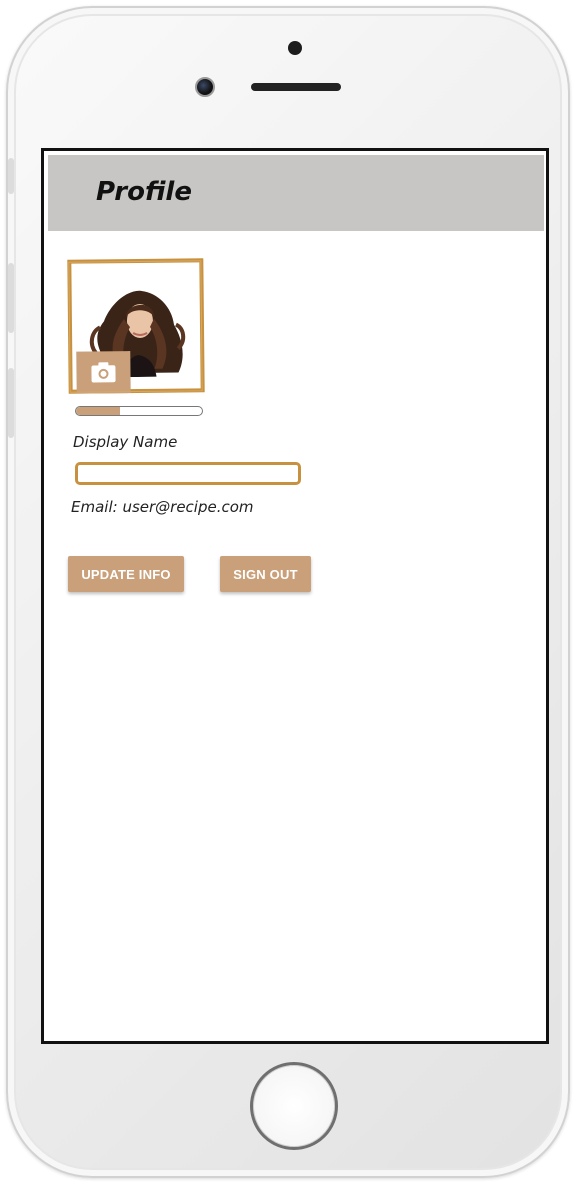 The image size is (576, 1184). I want to click on update-info-button: UPDATE INFO, so click(126, 574).